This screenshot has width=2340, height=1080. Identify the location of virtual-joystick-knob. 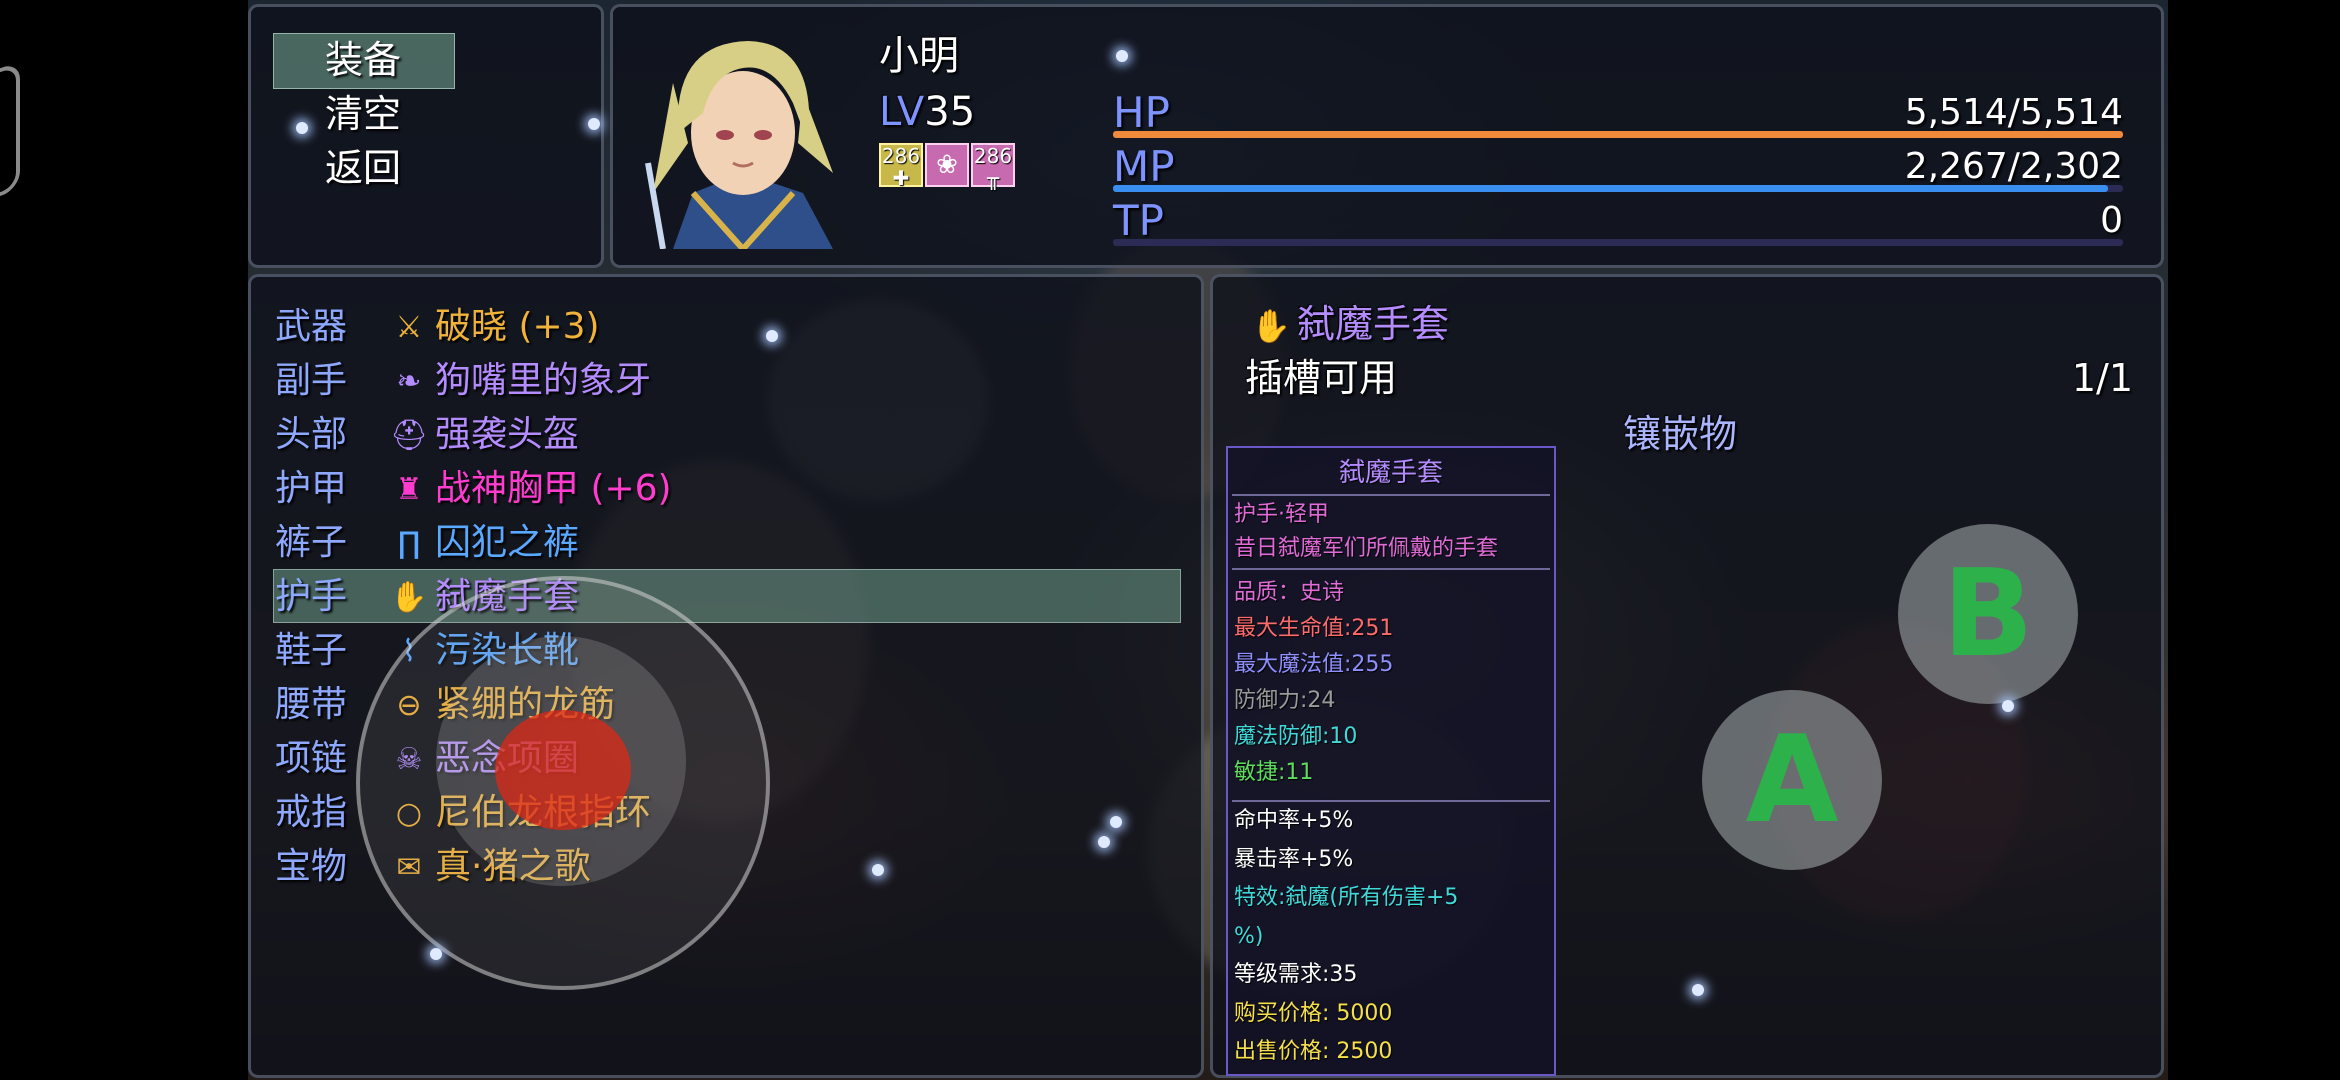
(563, 770).